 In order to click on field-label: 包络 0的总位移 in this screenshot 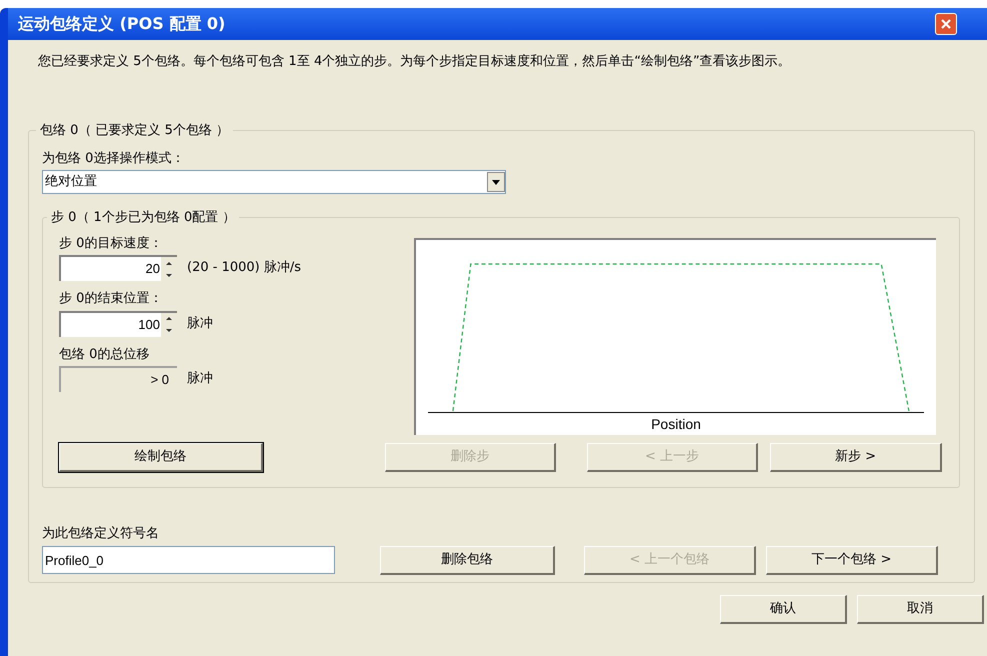, I will do `click(104, 355)`.